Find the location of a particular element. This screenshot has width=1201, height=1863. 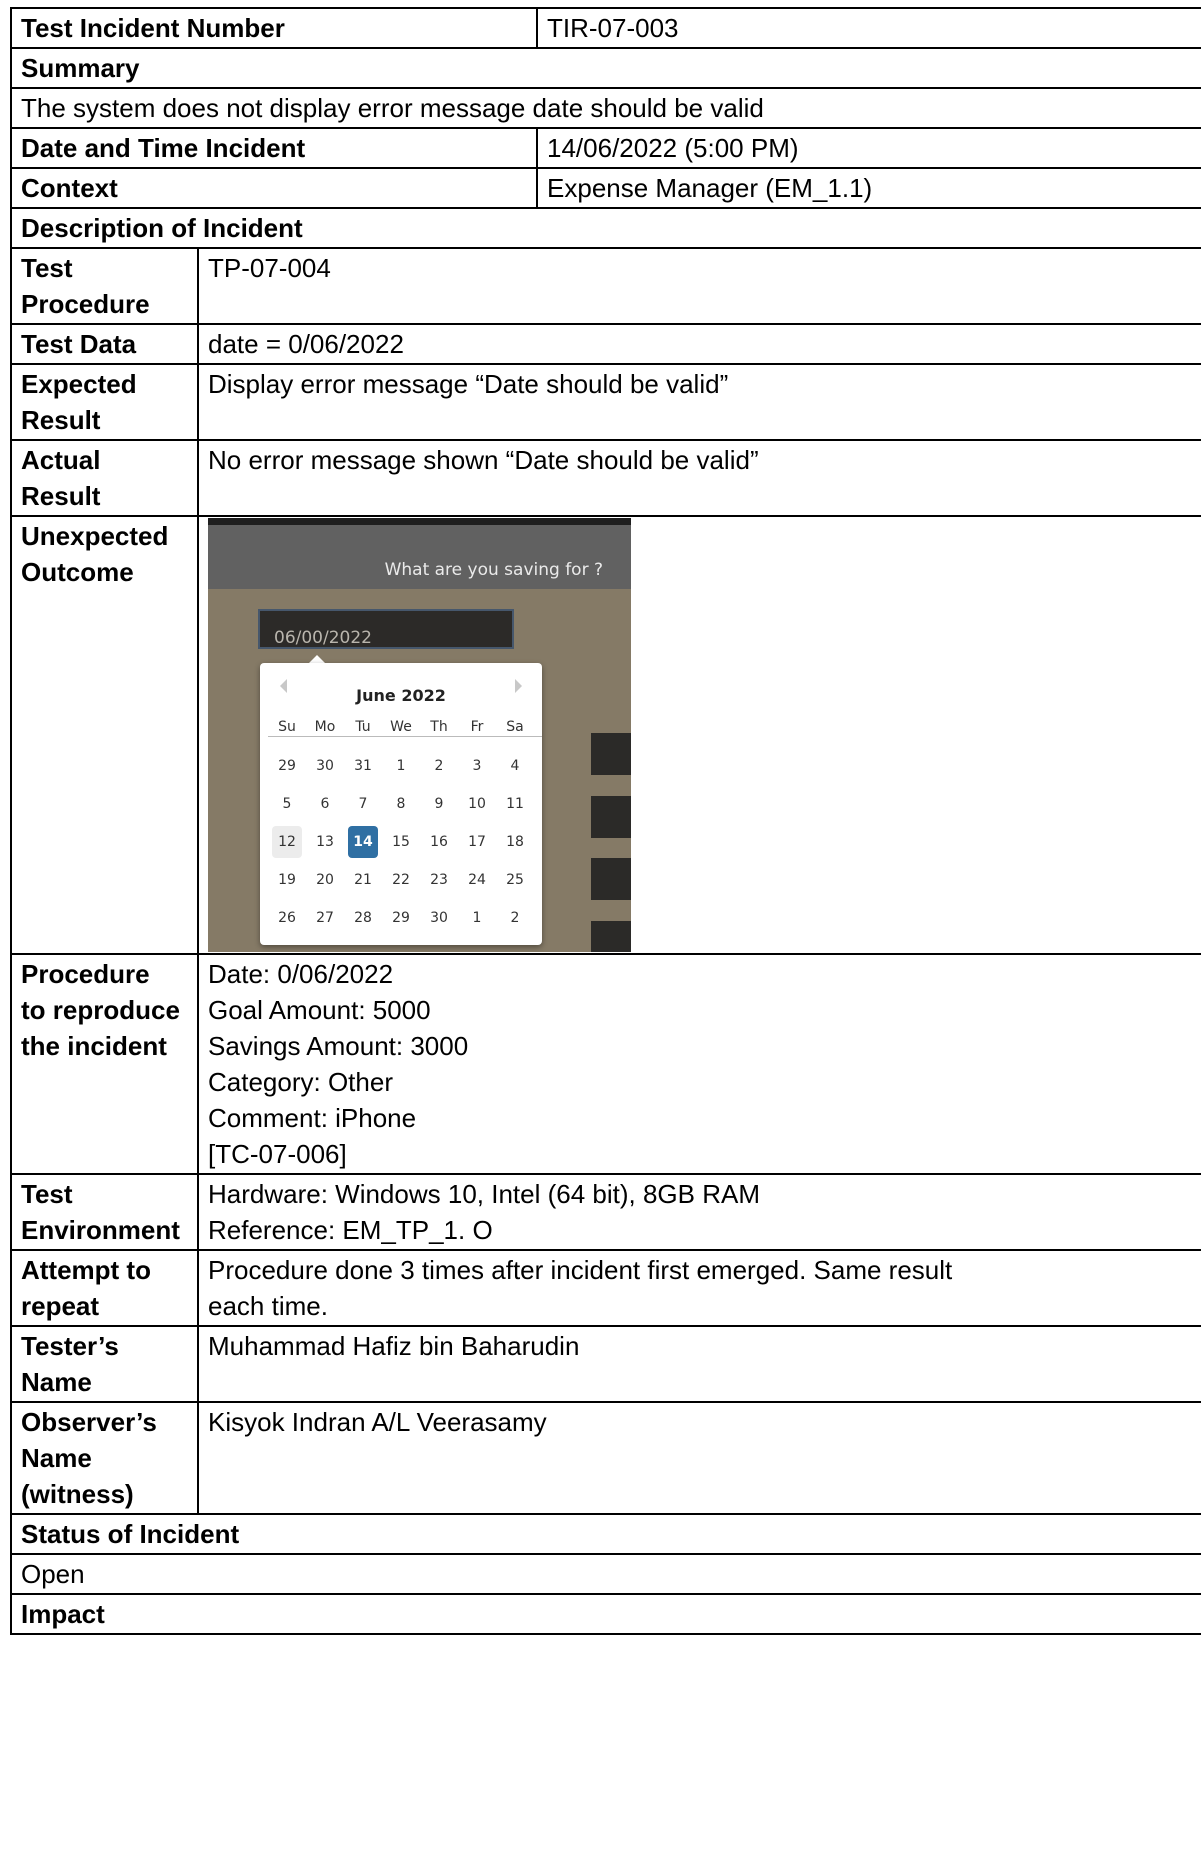

unexpected-outcome-label: Unexpected Outcome is located at coordinates (104, 735).